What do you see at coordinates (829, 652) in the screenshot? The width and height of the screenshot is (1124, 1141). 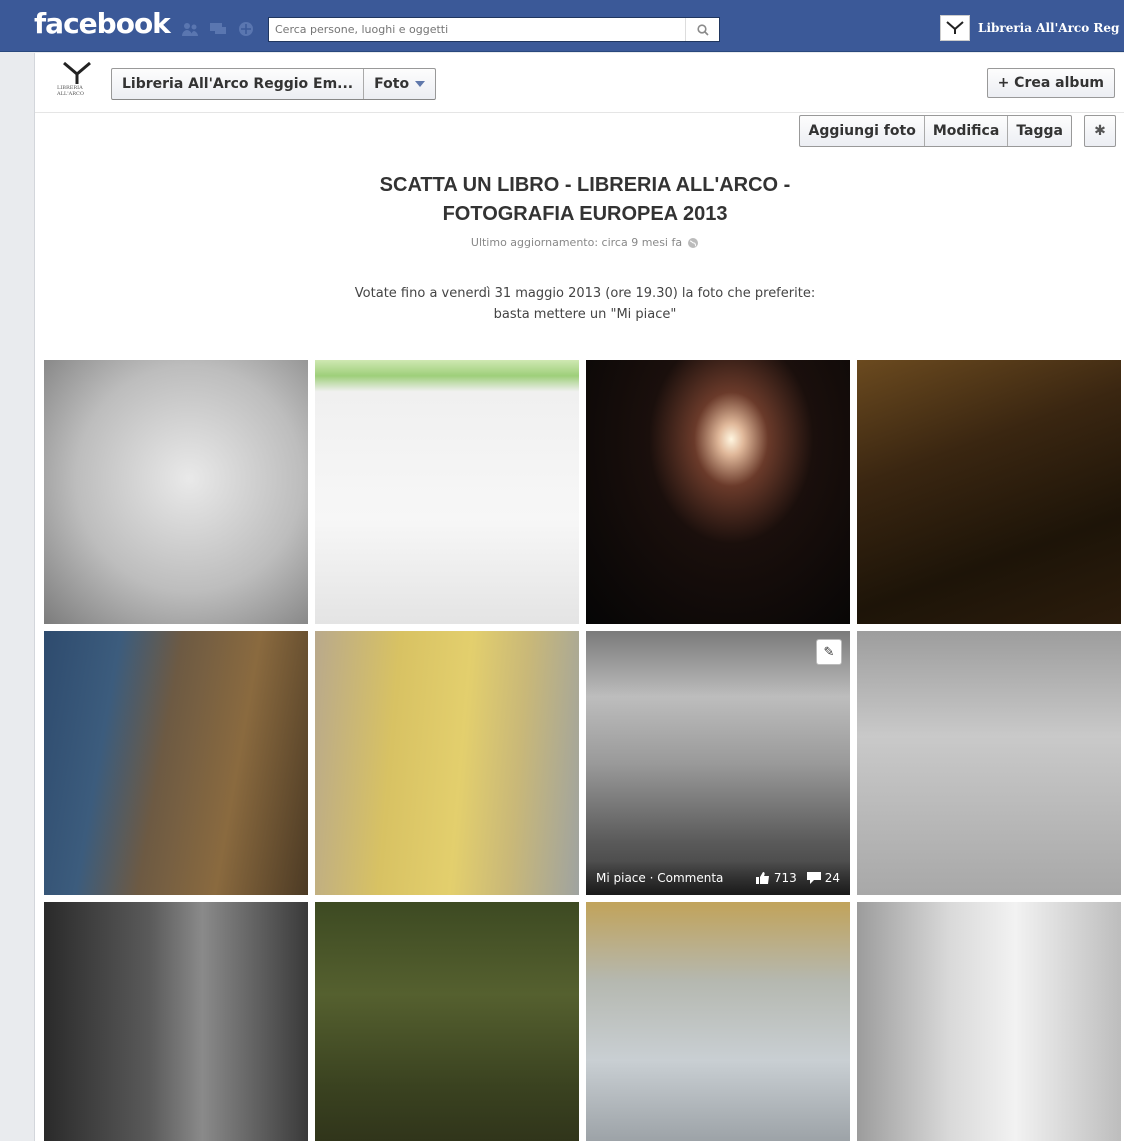 I see `pencil-icon: ✎` at bounding box center [829, 652].